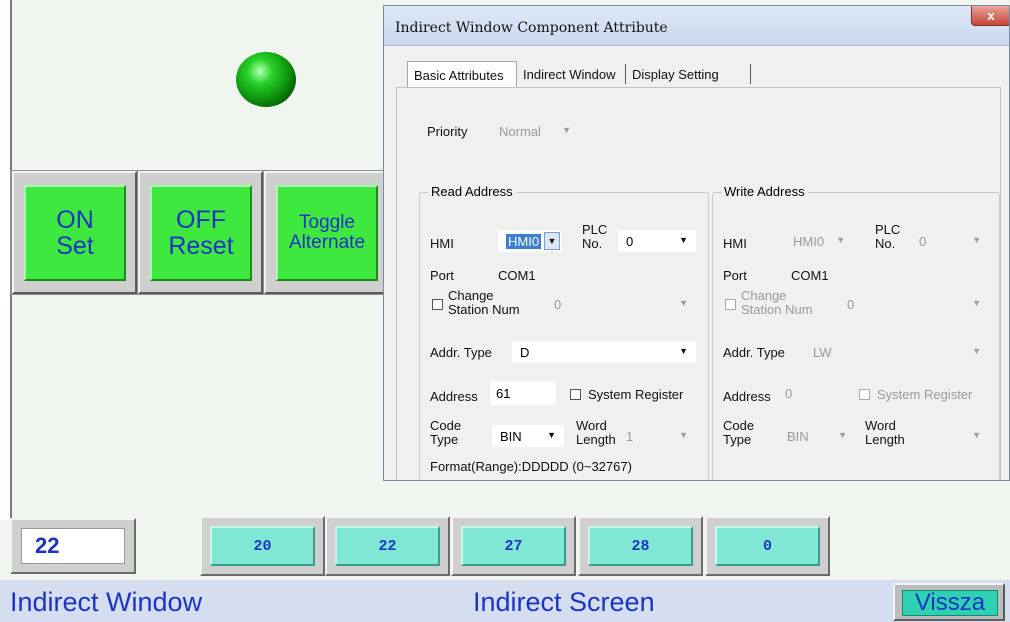 The width and height of the screenshot is (1010, 622). What do you see at coordinates (885, 243) in the screenshot?
I see `write-plc-label-line2: No.` at bounding box center [885, 243].